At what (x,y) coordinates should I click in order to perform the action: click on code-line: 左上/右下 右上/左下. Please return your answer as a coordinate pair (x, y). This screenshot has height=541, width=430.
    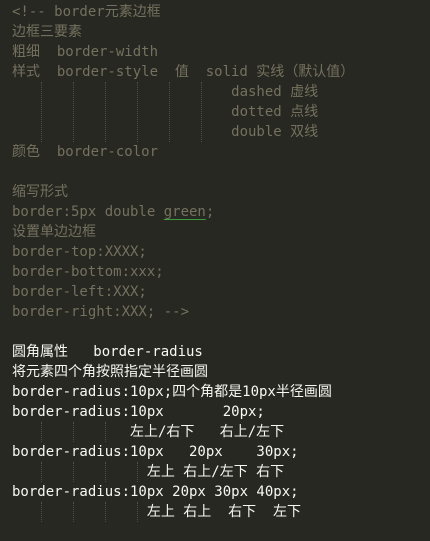
    Looking at the image, I should click on (148, 432).